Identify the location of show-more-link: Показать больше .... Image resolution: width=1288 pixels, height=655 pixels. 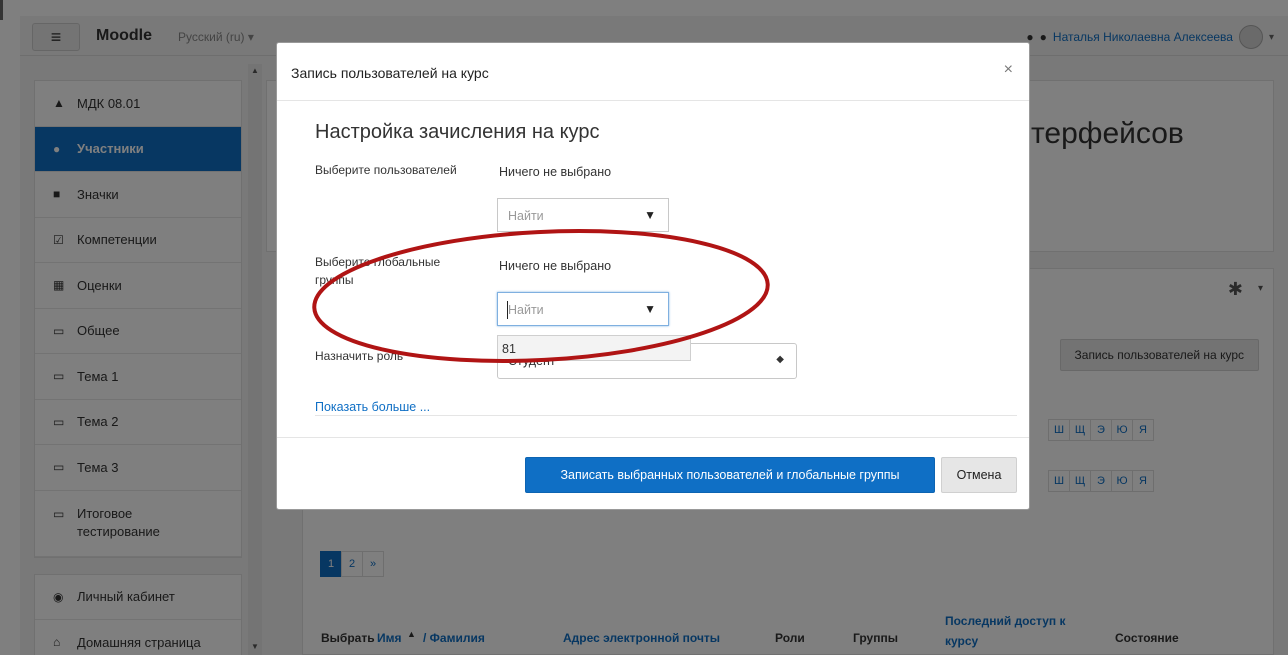
(372, 407).